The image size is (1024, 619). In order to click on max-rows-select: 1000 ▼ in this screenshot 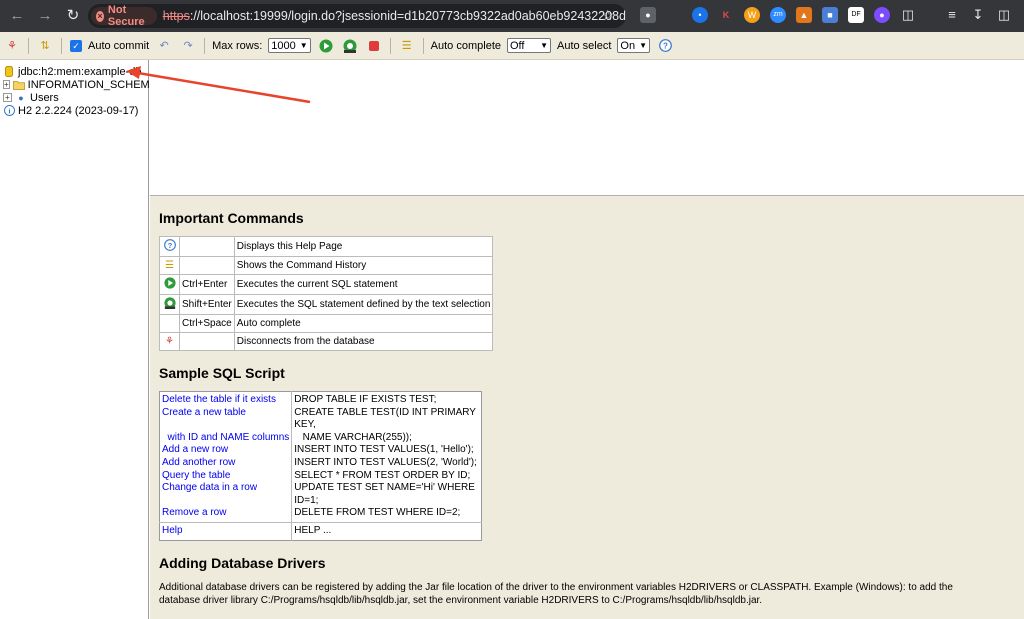, I will do `click(289, 45)`.